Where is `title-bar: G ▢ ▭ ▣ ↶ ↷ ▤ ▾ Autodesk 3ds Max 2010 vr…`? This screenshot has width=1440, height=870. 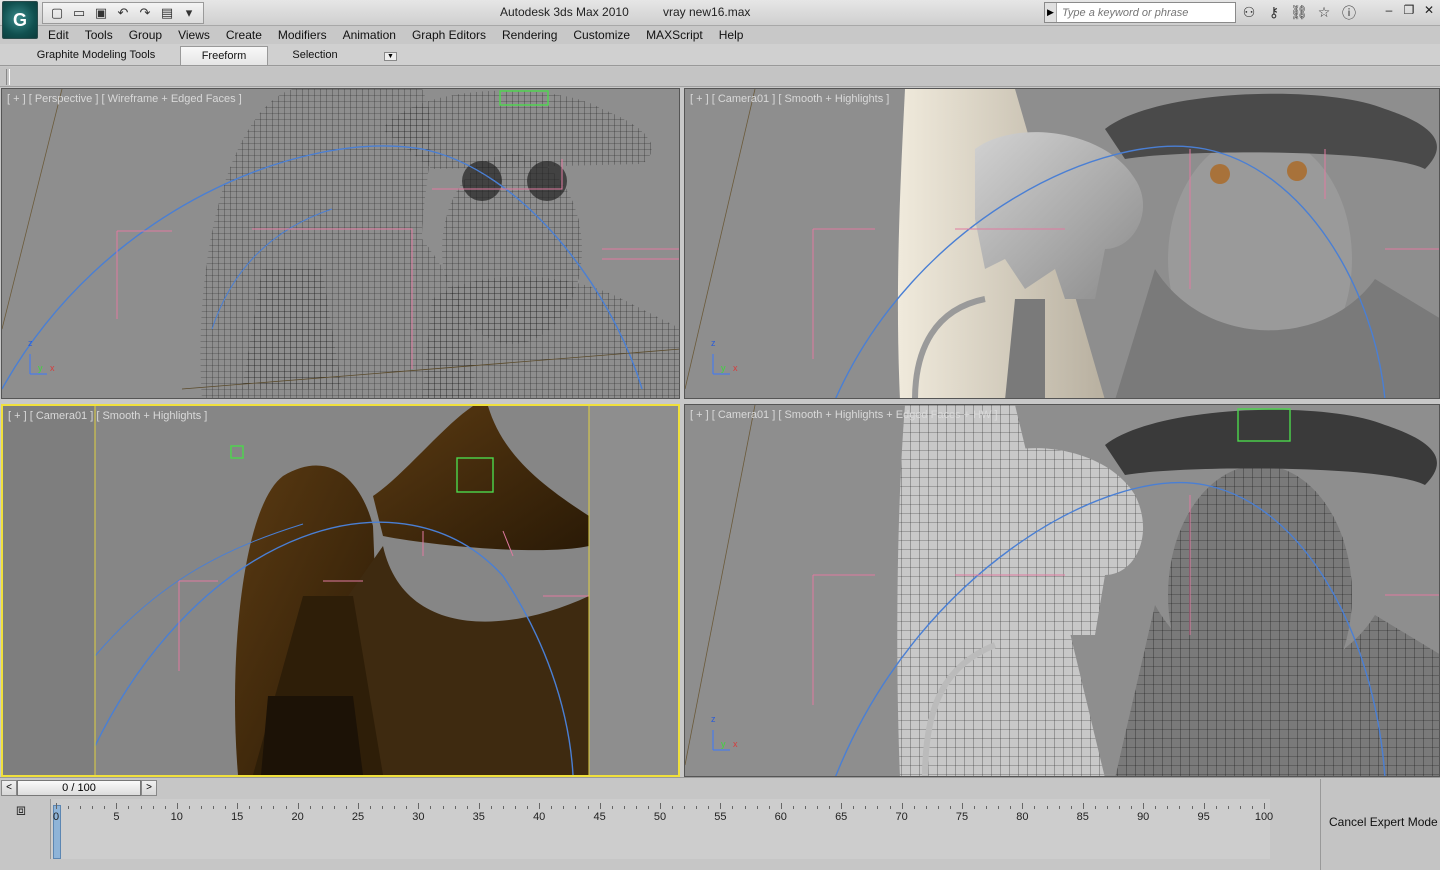
title-bar: G ▢ ▭ ▣ ↶ ↷ ▤ ▾ Autodesk 3ds Max 2010 vr… is located at coordinates (720, 19).